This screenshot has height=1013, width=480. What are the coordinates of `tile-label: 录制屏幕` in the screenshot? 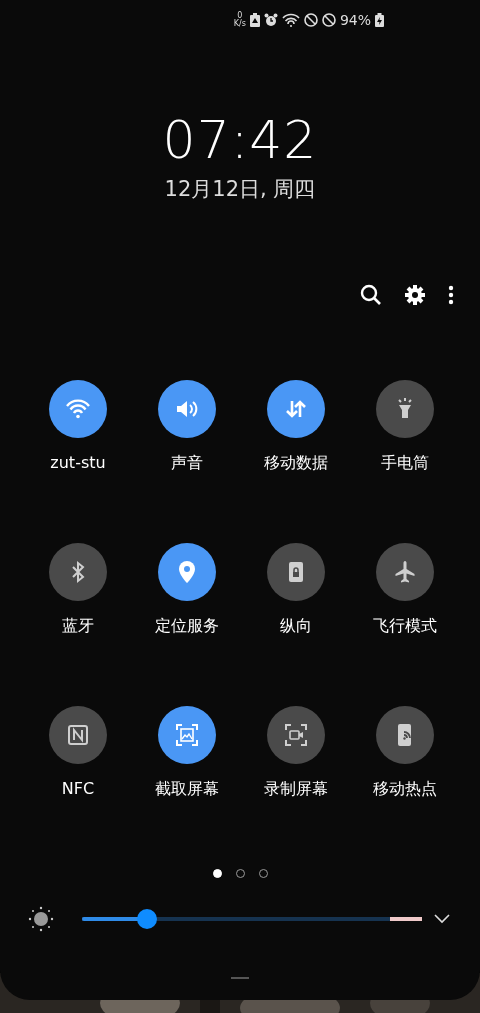 It's located at (296, 788).